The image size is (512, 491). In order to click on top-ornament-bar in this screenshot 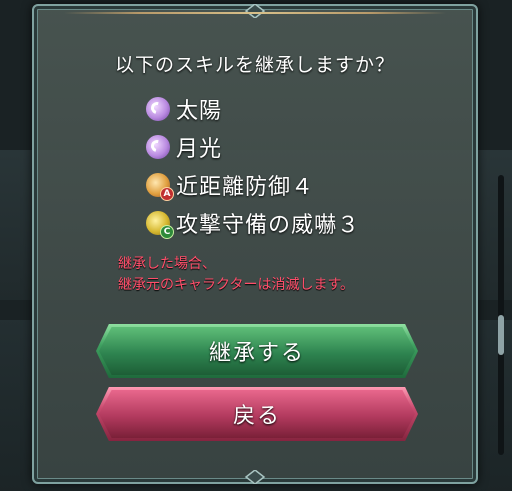, I will do `click(255, 13)`.